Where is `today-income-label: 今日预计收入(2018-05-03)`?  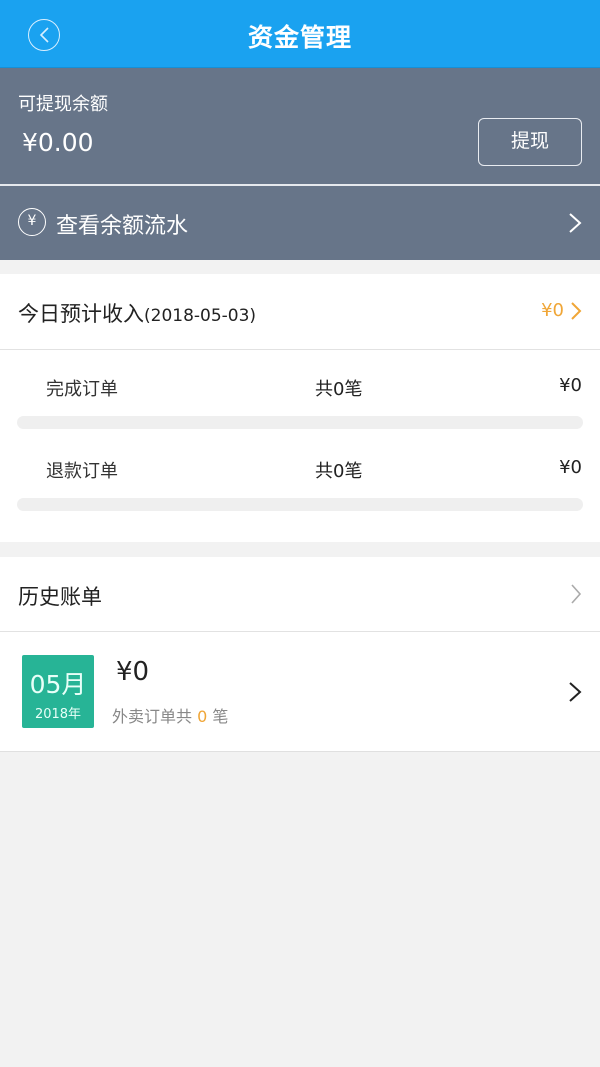
today-income-label: 今日预计收入(2018-05-03) is located at coordinates (137, 313).